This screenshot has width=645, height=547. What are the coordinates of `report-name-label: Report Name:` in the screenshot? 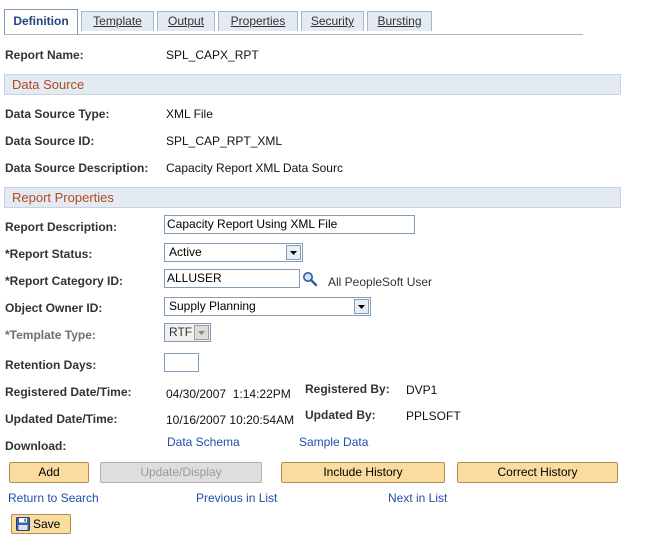 It's located at (44, 55).